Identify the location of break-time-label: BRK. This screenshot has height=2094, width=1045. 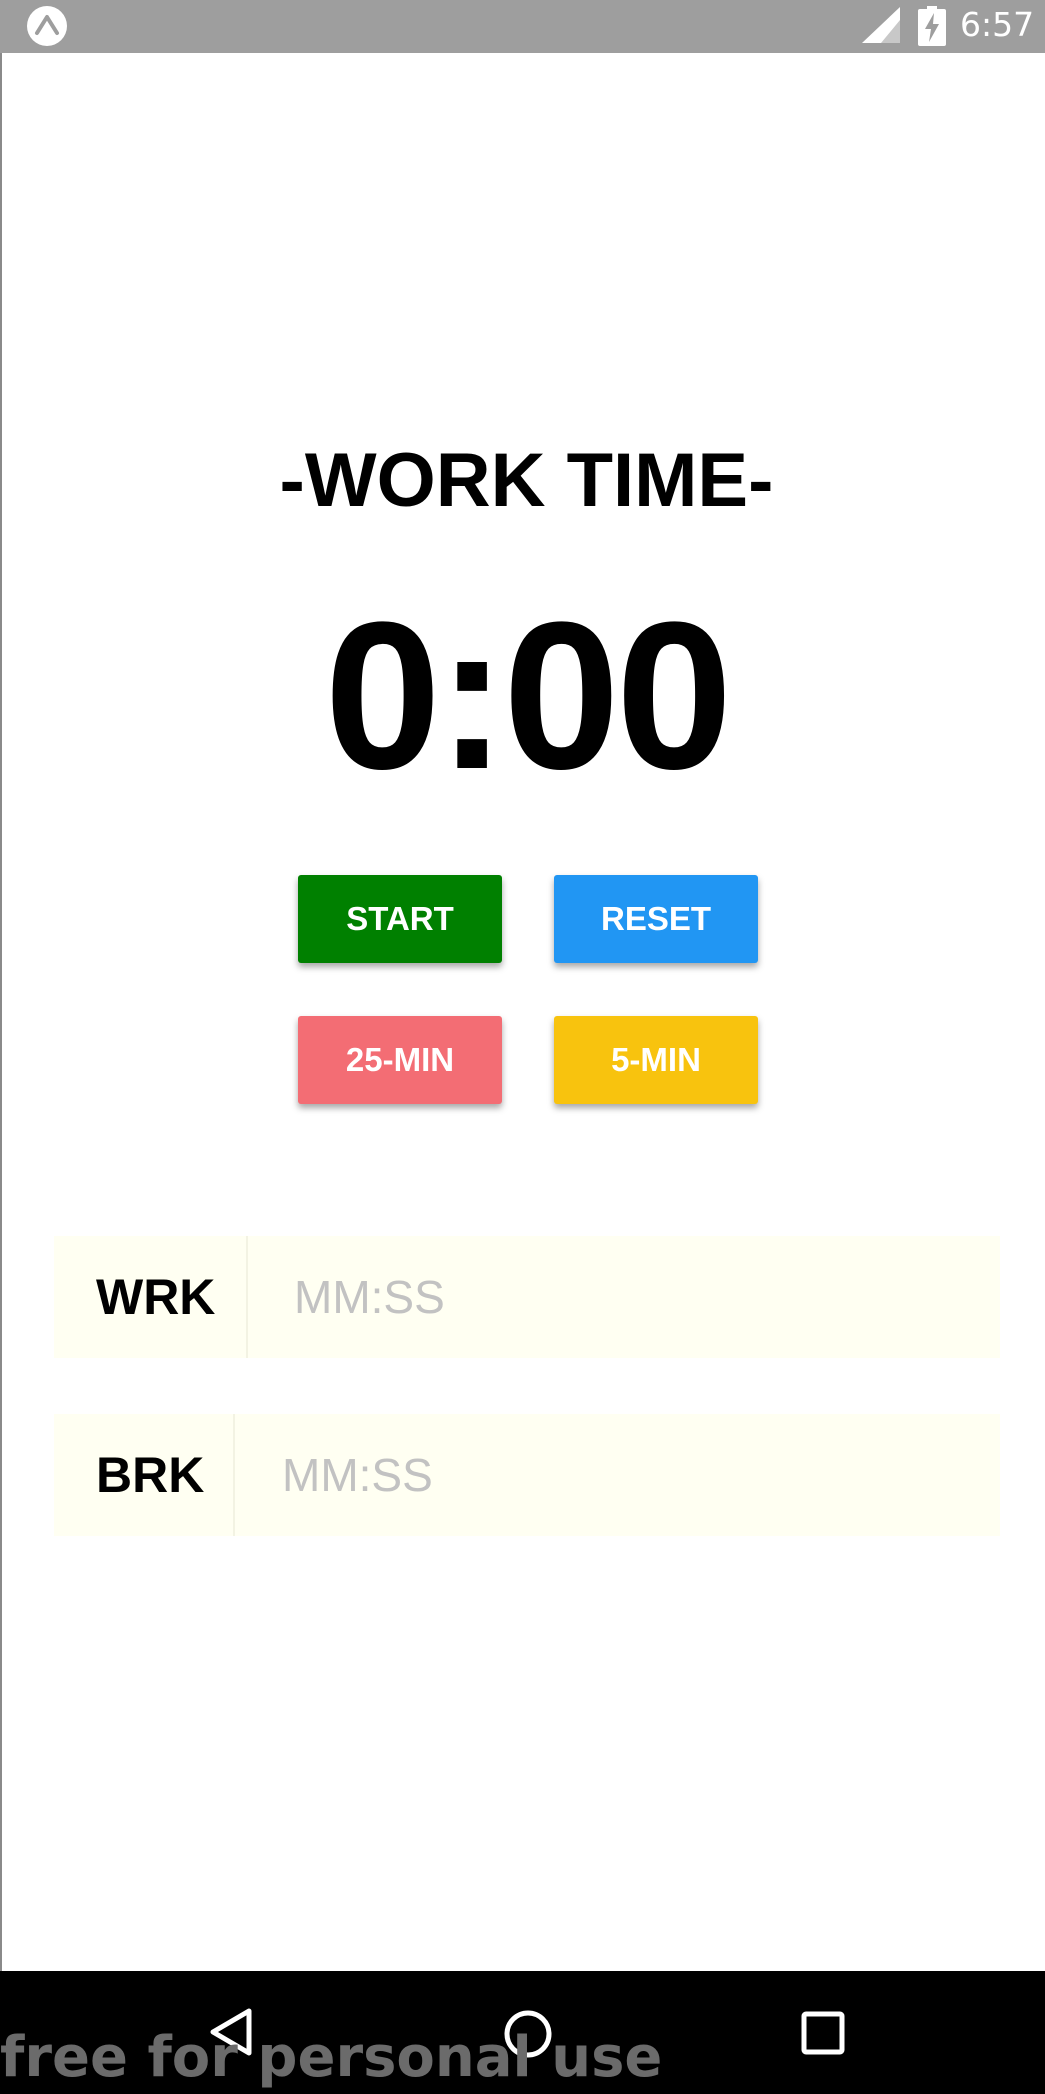
(150, 1475).